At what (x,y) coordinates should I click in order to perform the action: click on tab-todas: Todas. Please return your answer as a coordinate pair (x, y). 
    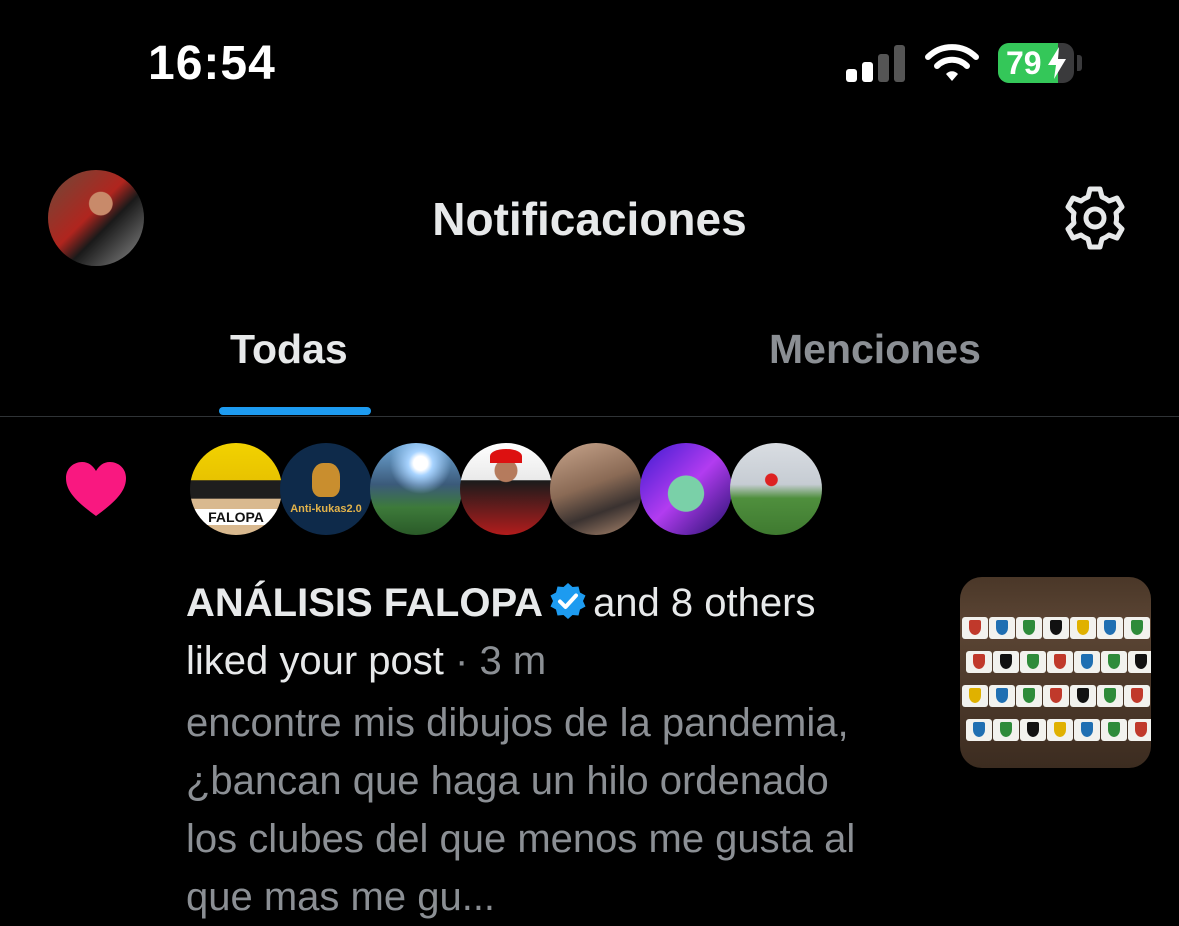
    Looking at the image, I should click on (289, 349).